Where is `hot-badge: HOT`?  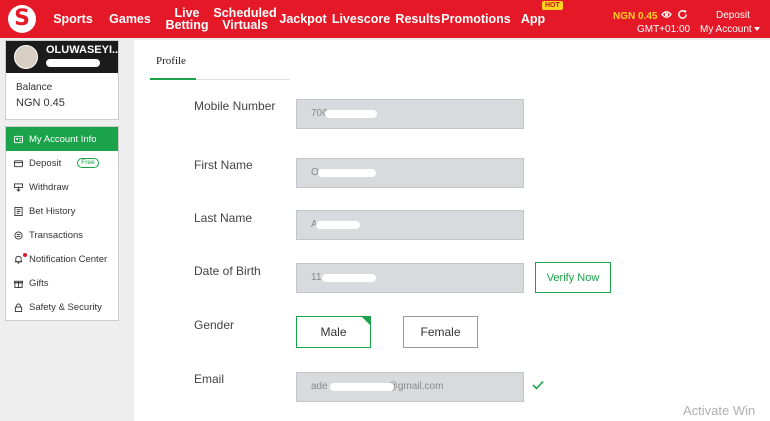
hot-badge: HOT is located at coordinates (552, 5).